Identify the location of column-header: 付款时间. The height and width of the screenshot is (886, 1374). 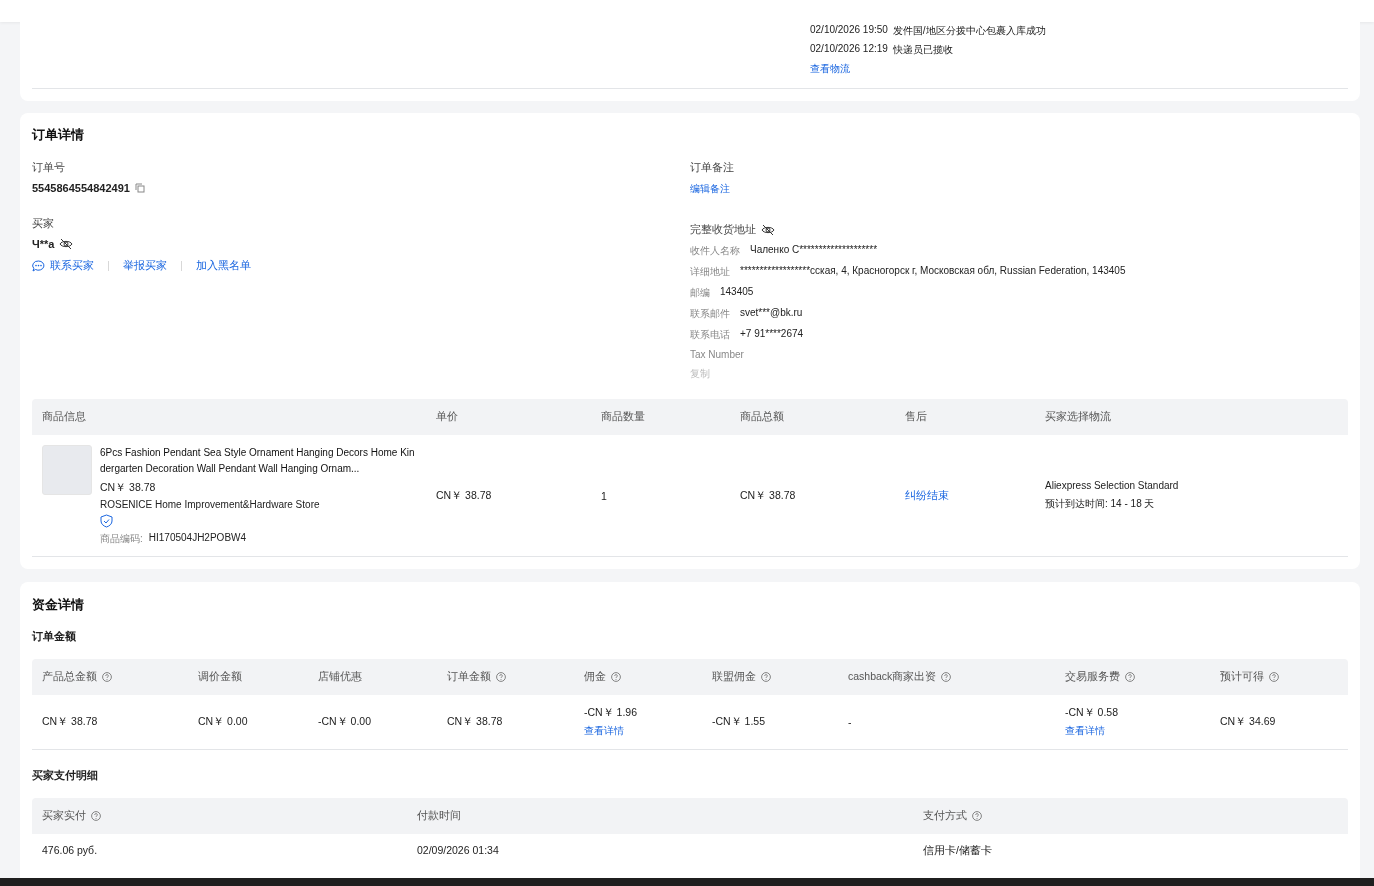
(439, 816).